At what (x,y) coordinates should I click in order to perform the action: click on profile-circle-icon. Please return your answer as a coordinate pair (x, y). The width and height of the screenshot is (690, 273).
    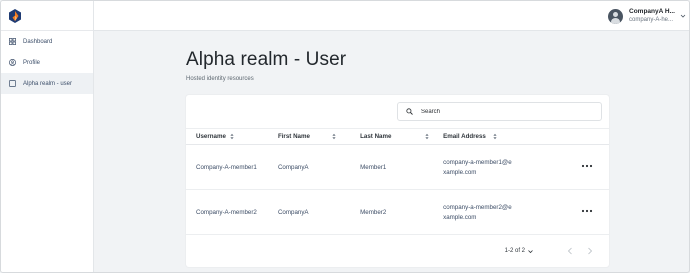
    Looking at the image, I should click on (12, 62).